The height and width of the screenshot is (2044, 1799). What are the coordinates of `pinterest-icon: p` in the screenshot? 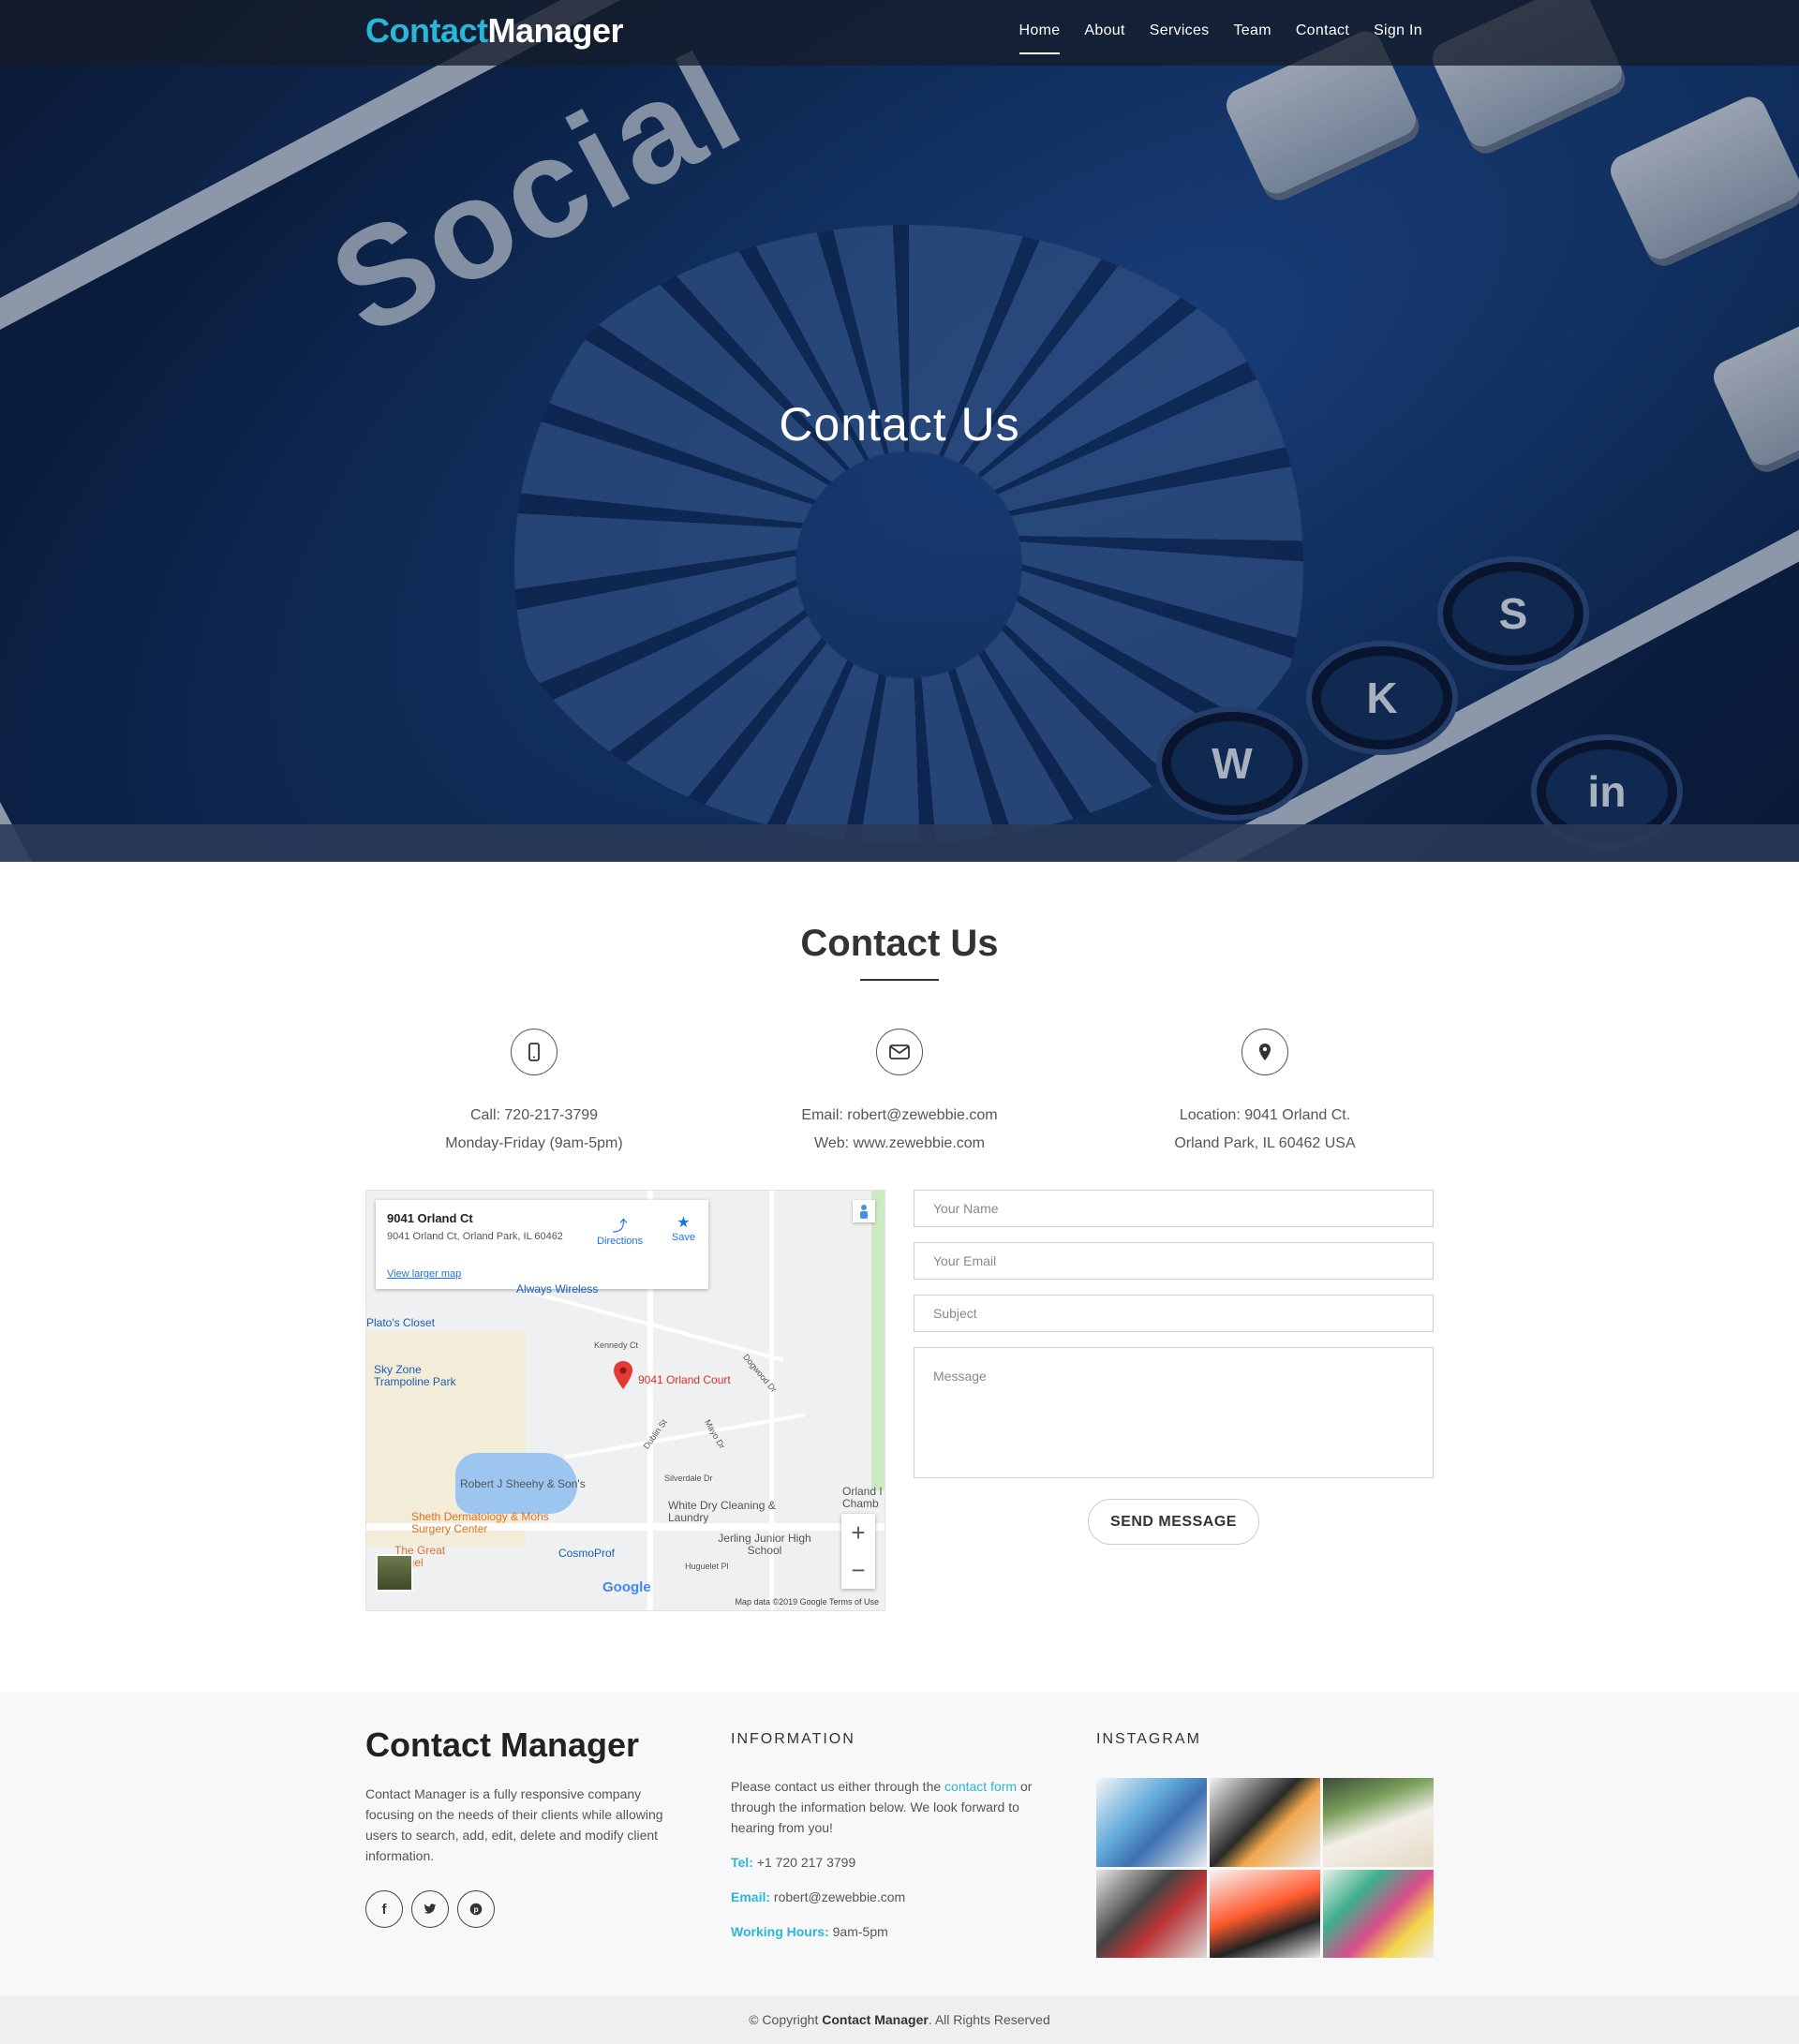 It's located at (476, 1909).